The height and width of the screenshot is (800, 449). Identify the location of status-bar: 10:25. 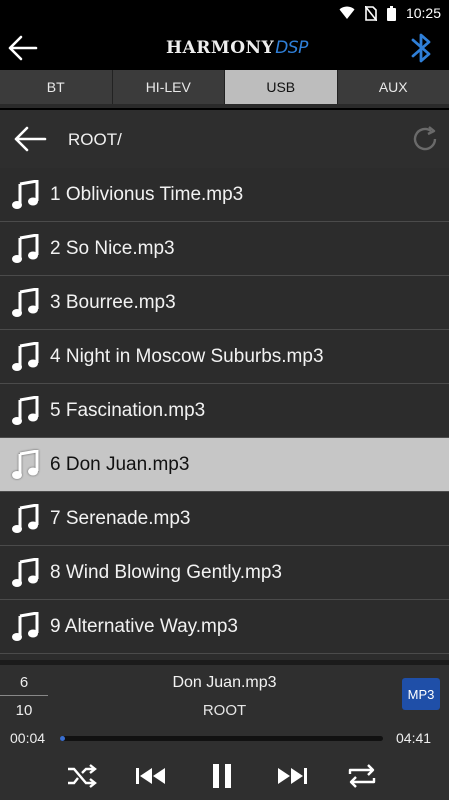
(224, 13).